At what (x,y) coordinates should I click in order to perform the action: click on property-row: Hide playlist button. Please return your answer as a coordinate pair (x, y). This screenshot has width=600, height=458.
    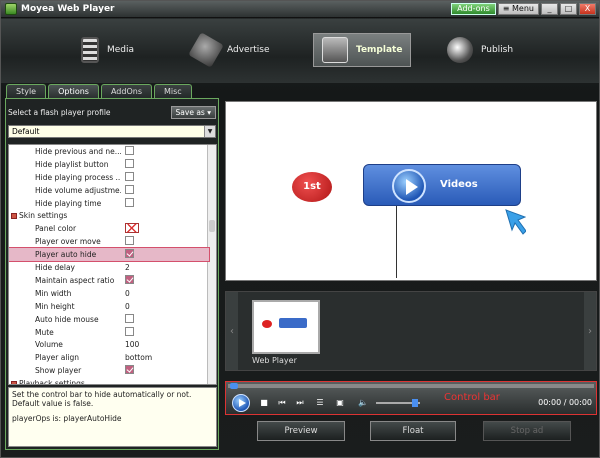
    Looking at the image, I should click on (109, 164).